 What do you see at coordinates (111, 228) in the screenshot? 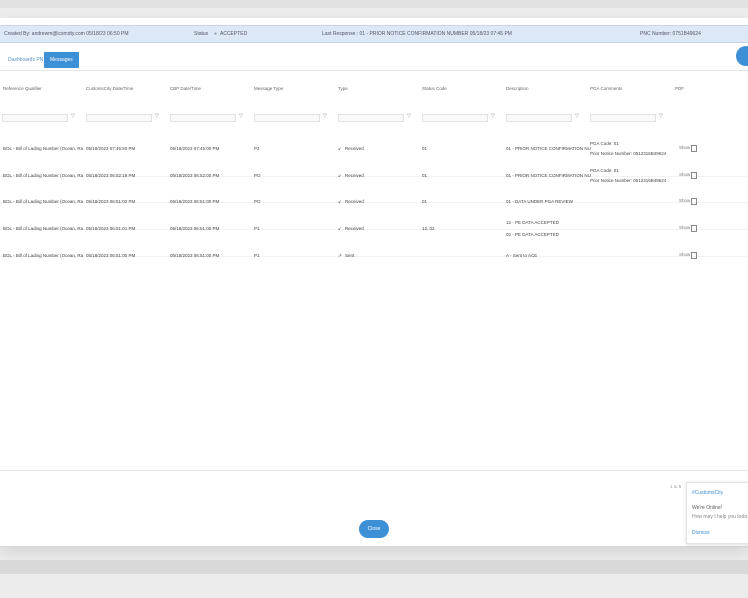
I see `cell-cc-time: 05/18/2023 06:51:01 PM` at bounding box center [111, 228].